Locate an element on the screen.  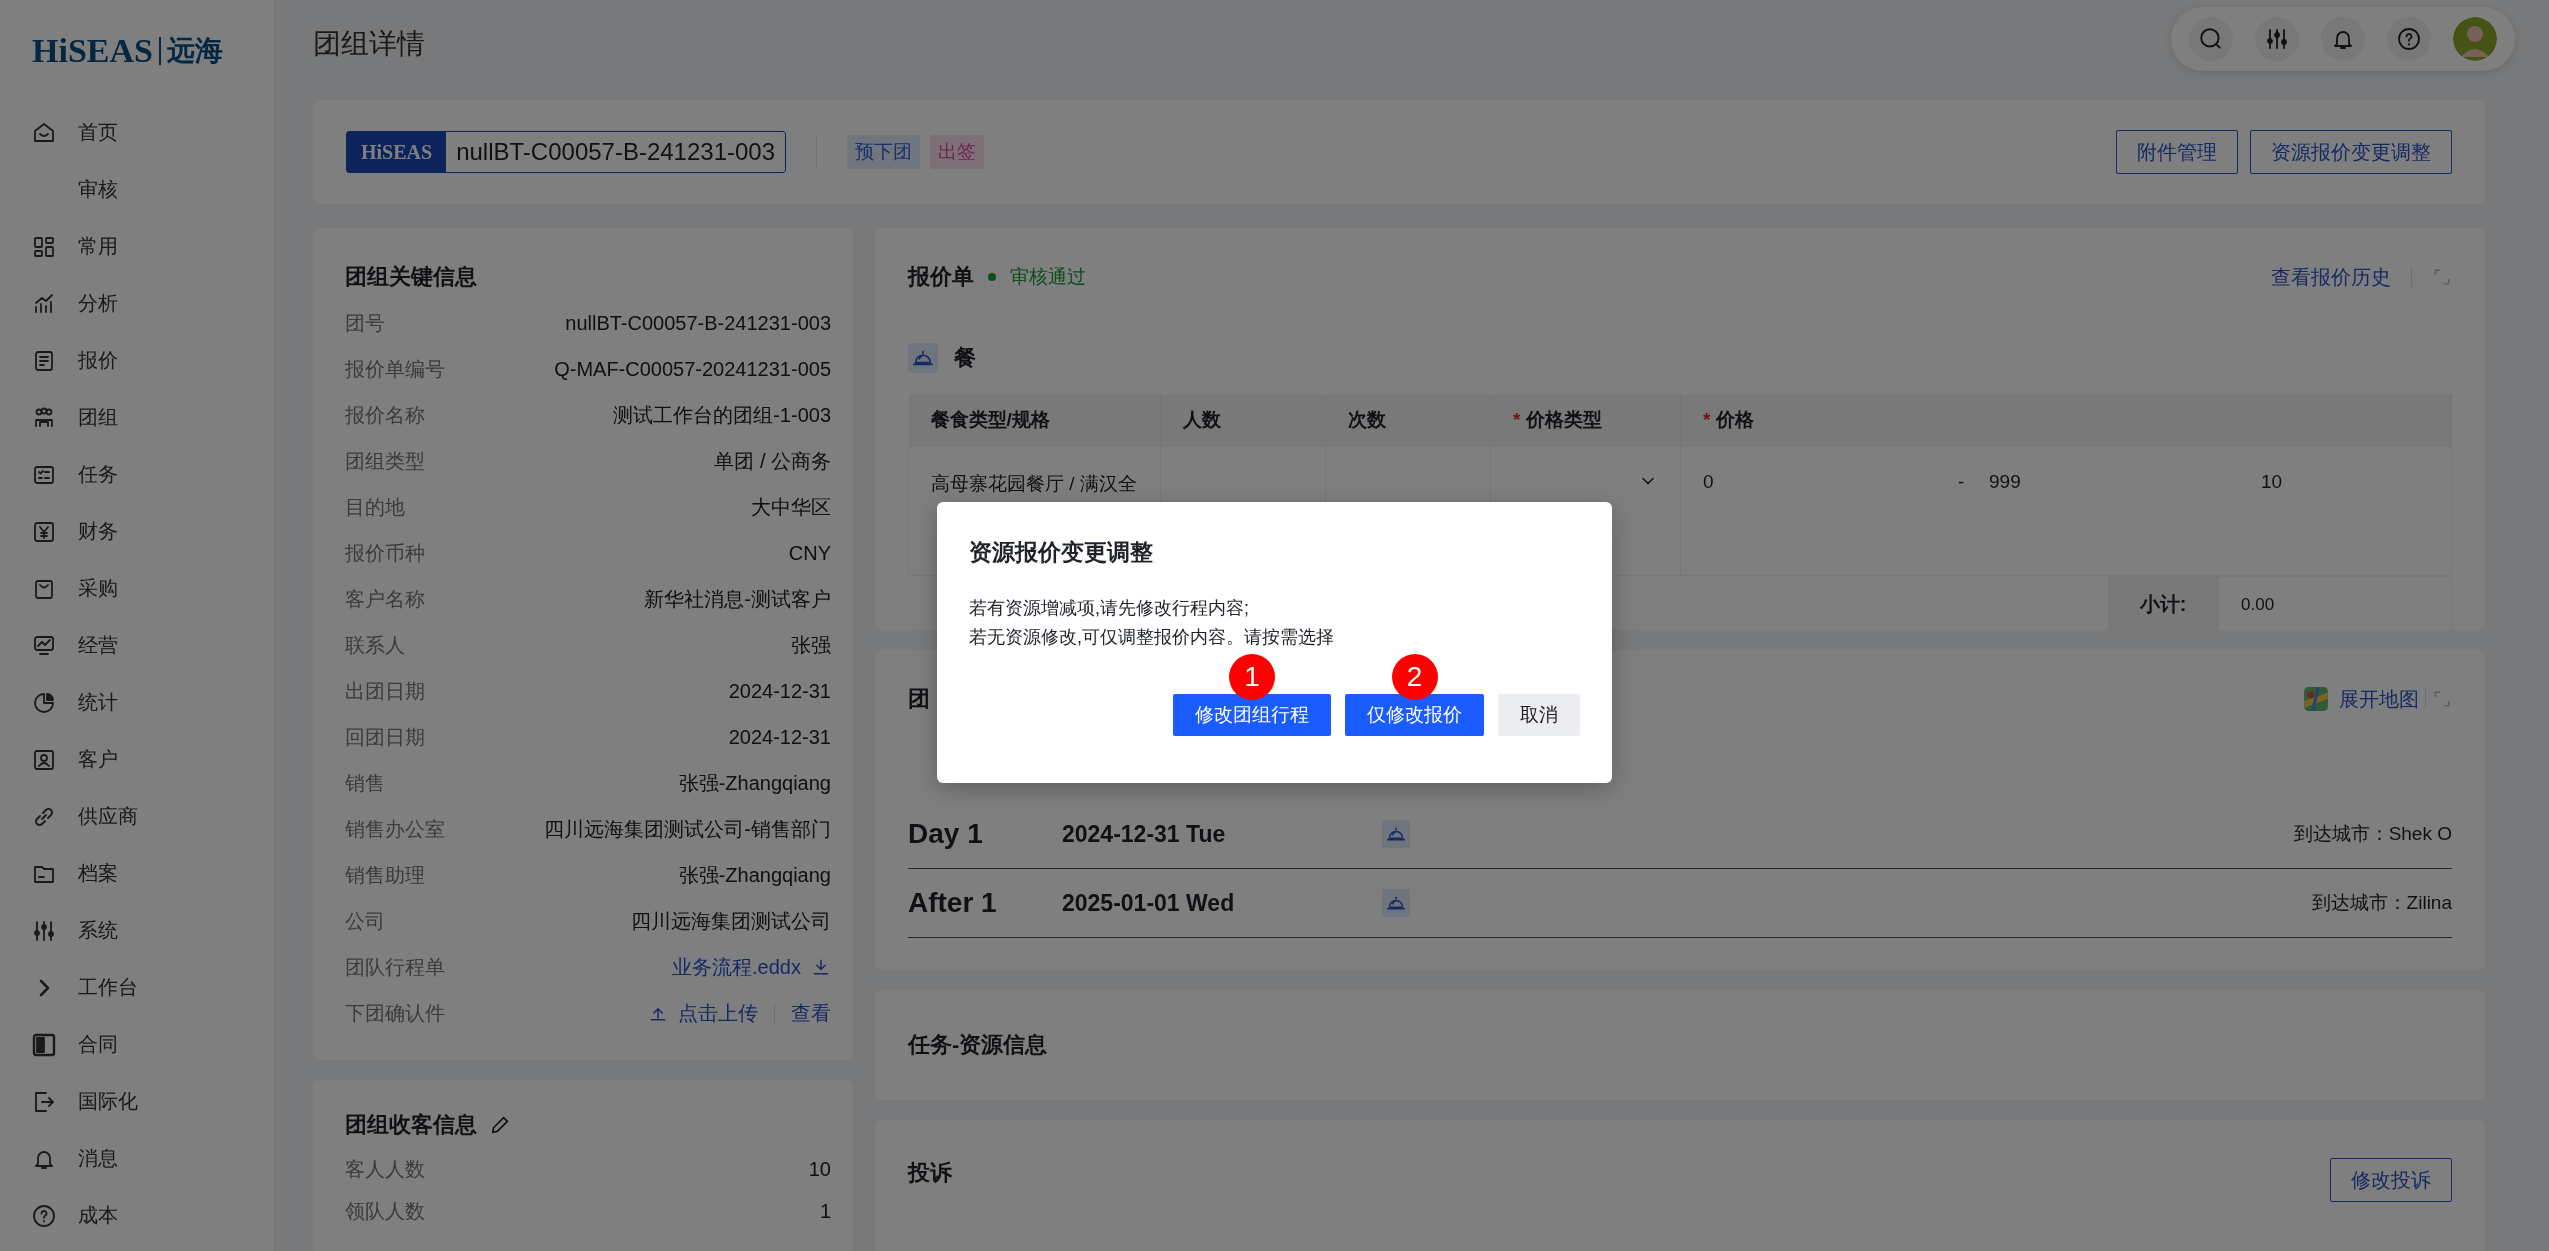
table-cell: 高母寨花园餐厅 / 满汉全 is located at coordinates (1034, 483).